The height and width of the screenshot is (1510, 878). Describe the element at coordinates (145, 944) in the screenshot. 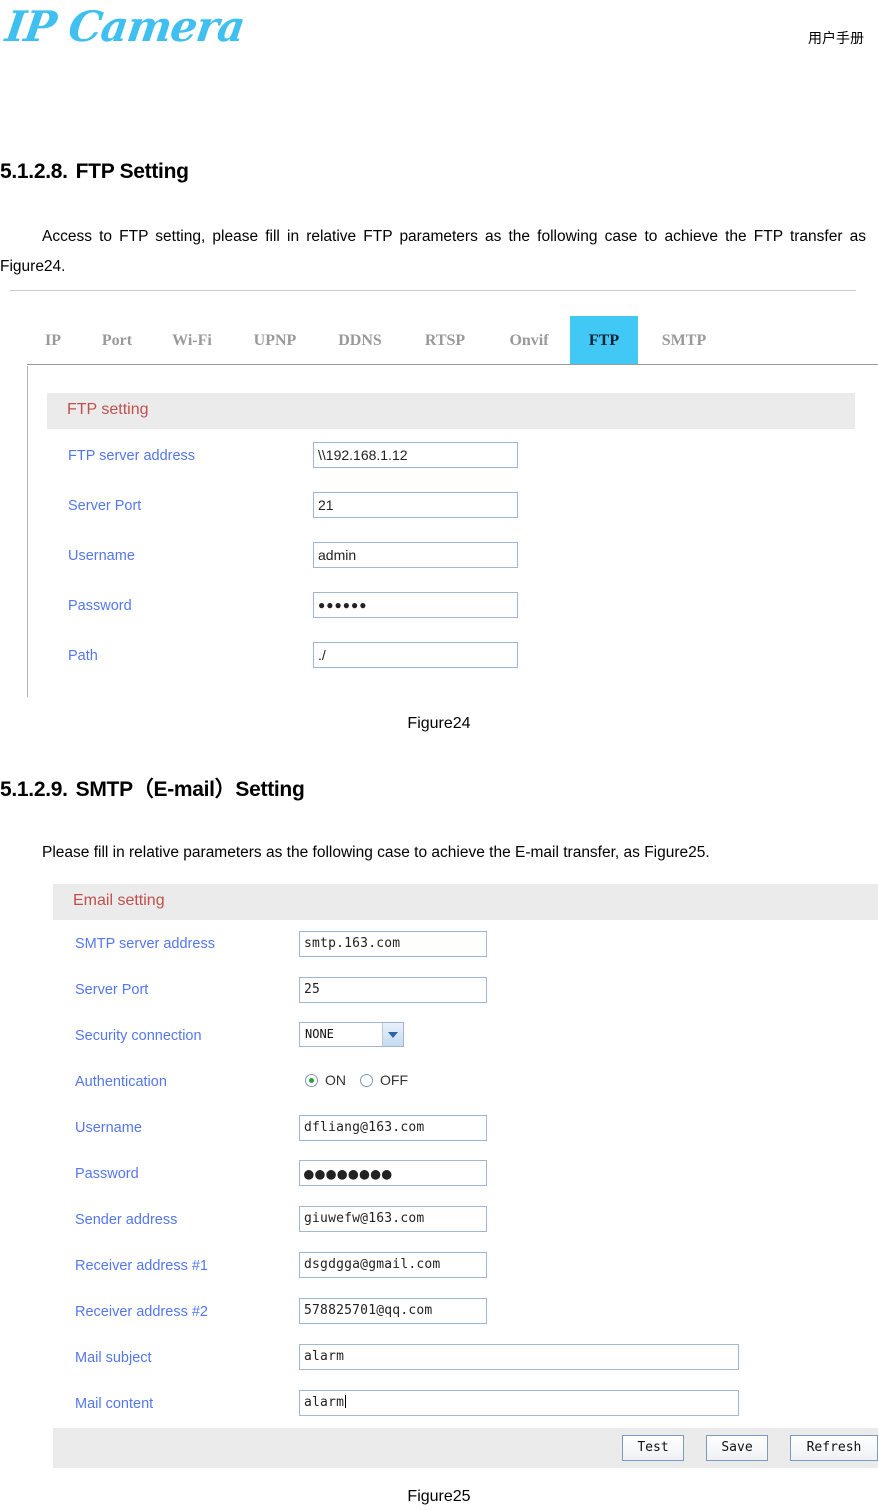

I see `email-label-smtp-server: SMTP server address` at that location.